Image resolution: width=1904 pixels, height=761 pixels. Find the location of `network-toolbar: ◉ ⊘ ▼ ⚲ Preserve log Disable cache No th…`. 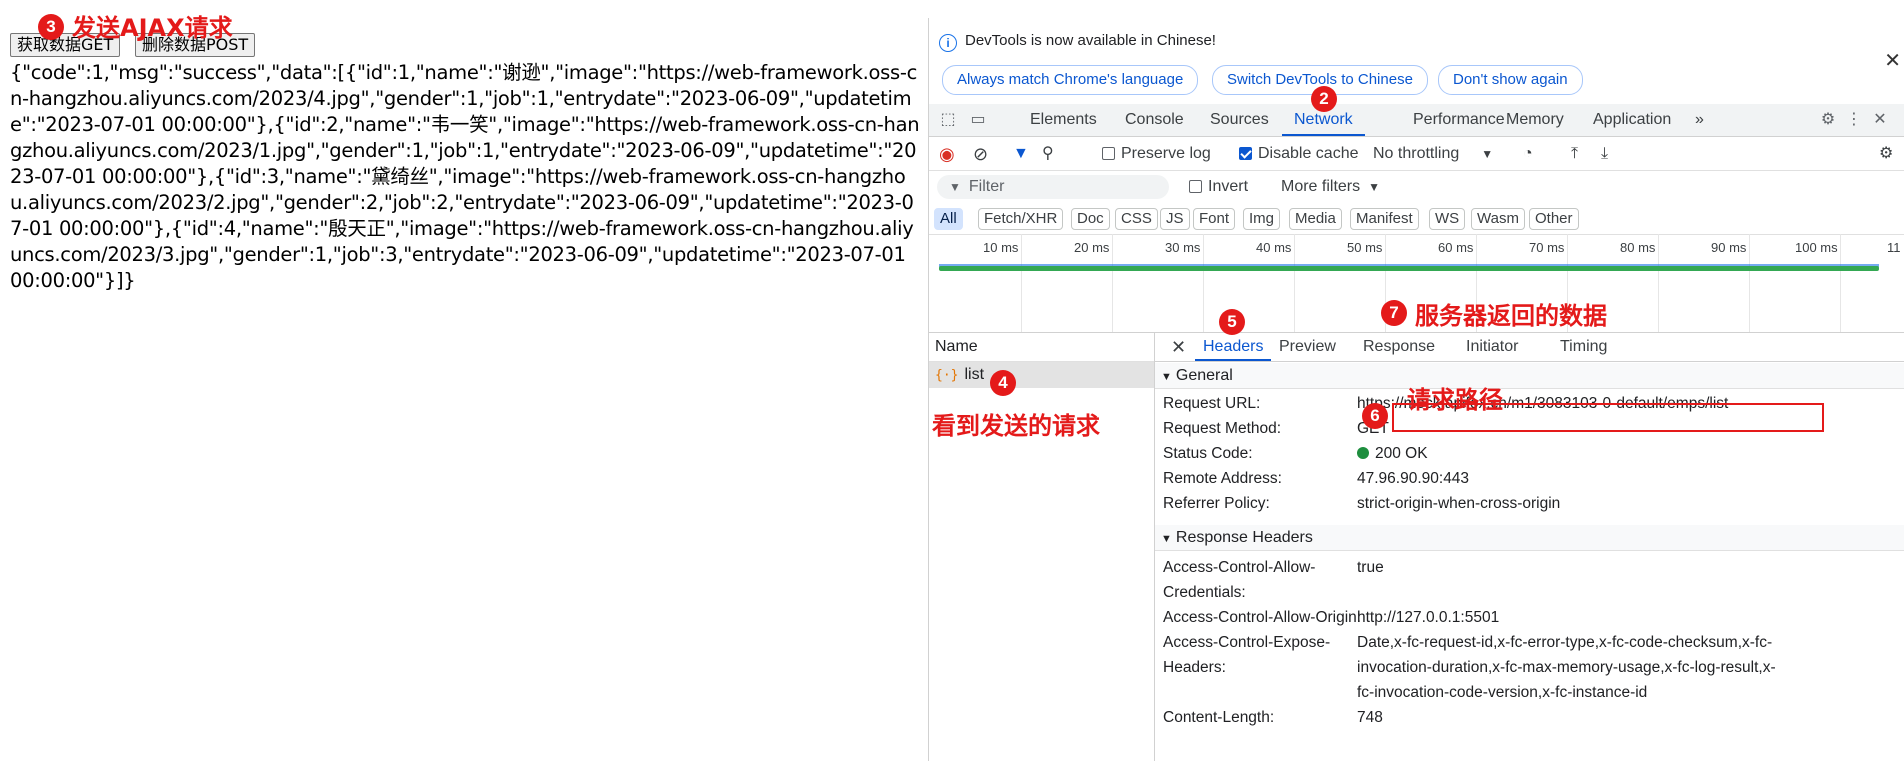

network-toolbar: ◉ ⊘ ▼ ⚲ Preserve log Disable cache No th… is located at coordinates (1416, 154).